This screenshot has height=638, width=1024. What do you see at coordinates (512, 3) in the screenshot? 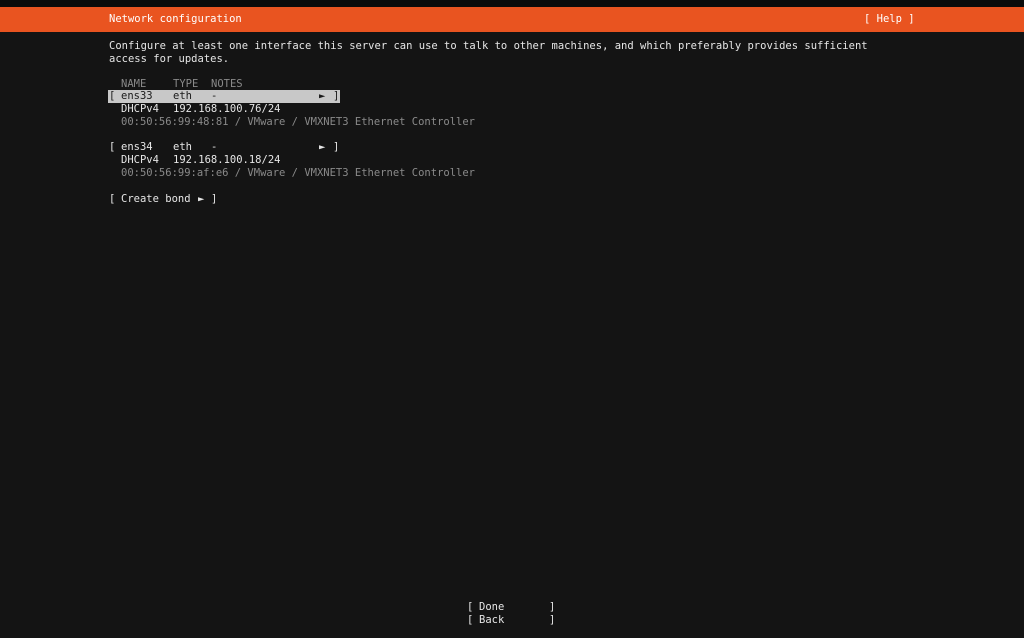
I see `top-strip` at bounding box center [512, 3].